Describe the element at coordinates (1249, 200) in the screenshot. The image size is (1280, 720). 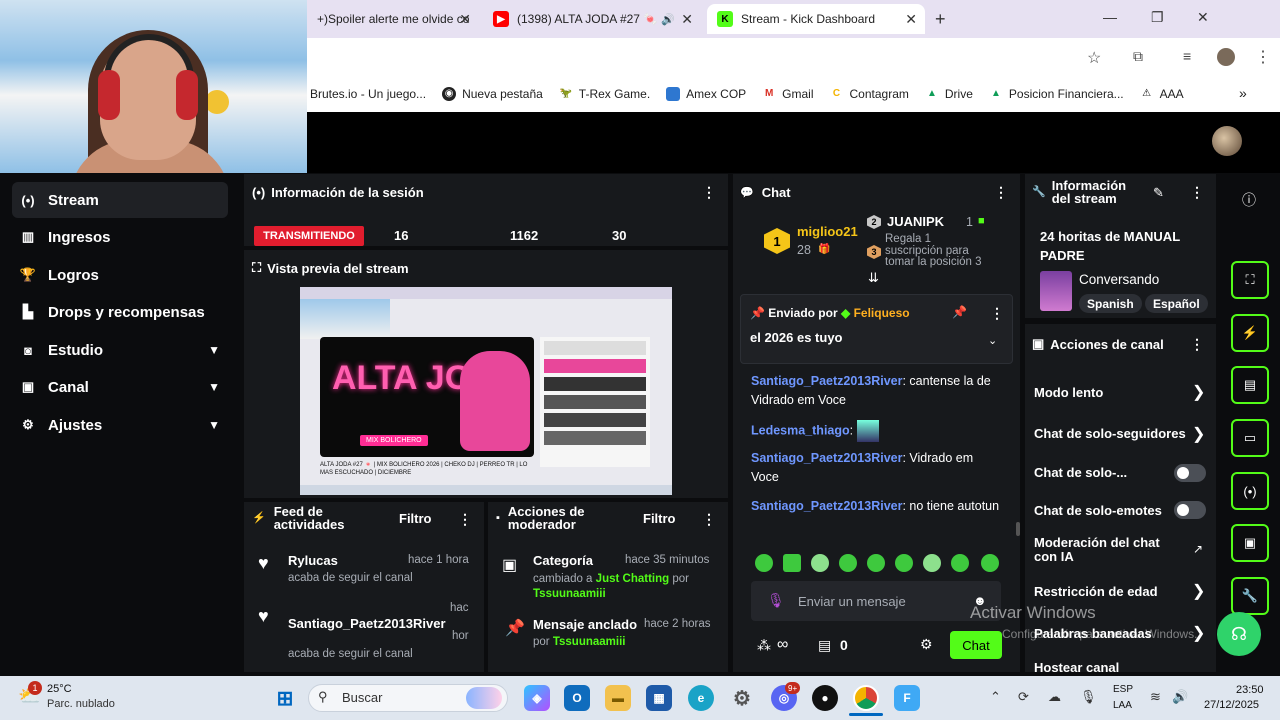
I see `info-icon: ⓘ` at that location.